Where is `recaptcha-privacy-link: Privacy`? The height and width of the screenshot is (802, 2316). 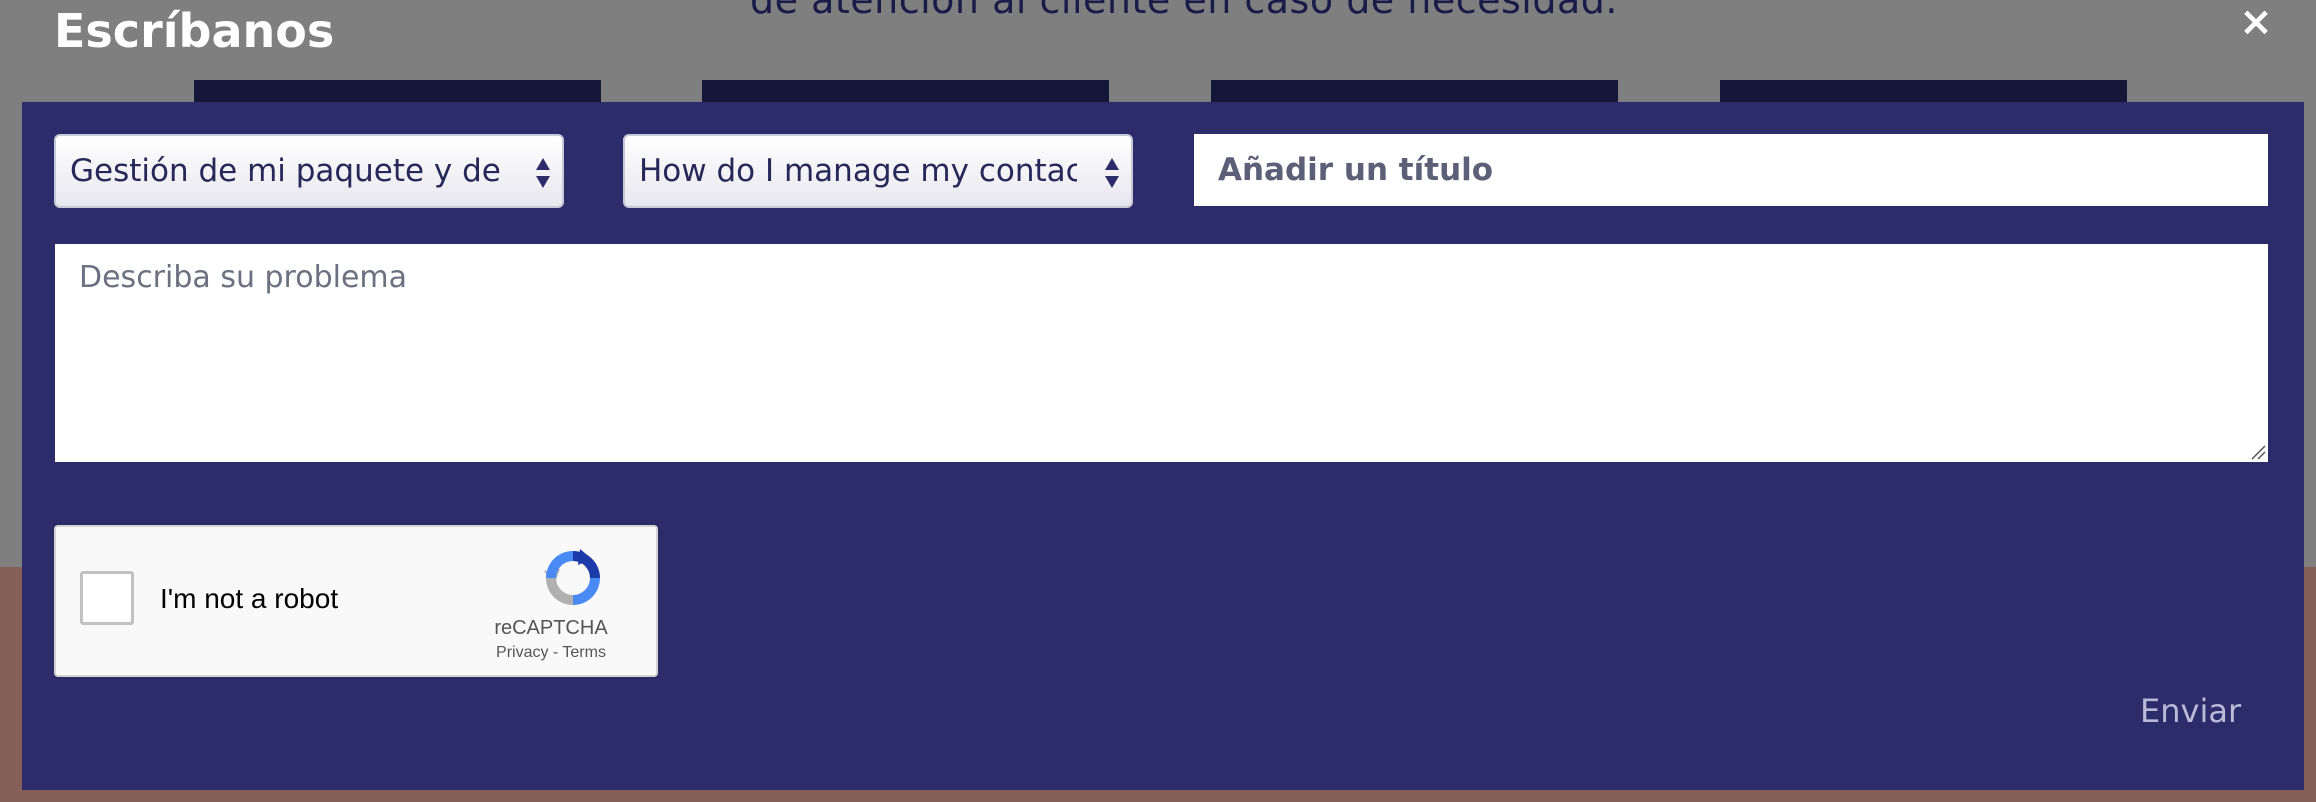
recaptcha-privacy-link: Privacy is located at coordinates (522, 652).